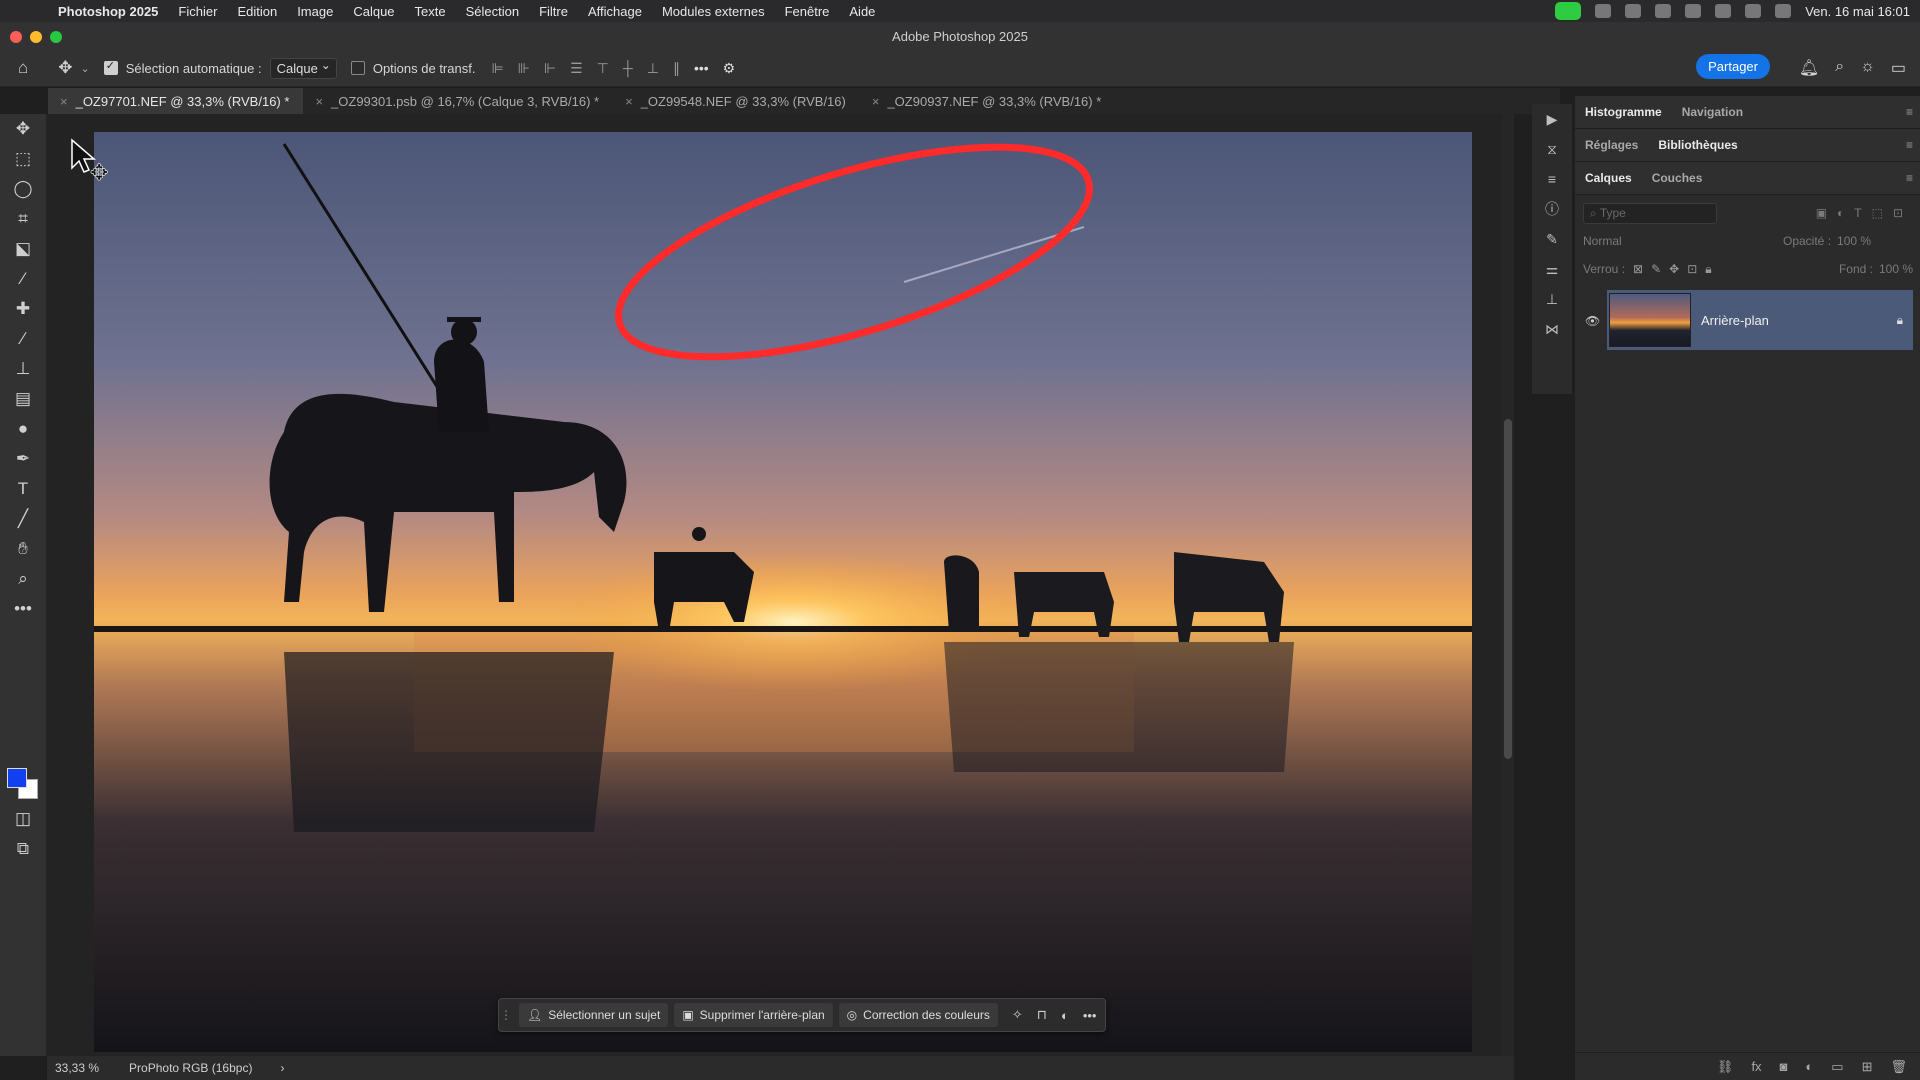 This screenshot has height=1080, width=1920. I want to click on quick-mask-icon: ◫, so click(23, 819).